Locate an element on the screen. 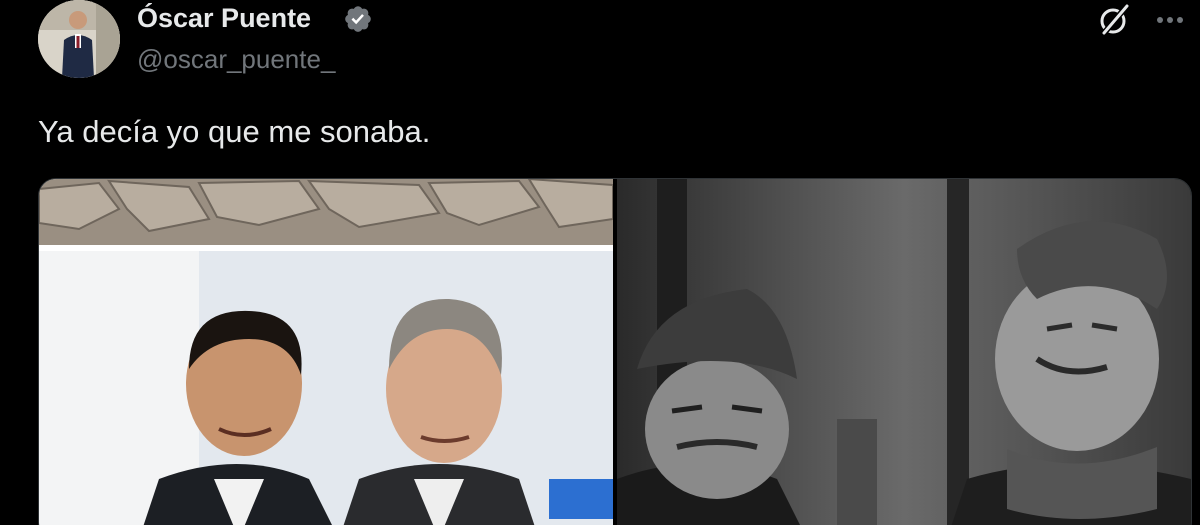  tweet-text: Ya decía yo que me sonaba. is located at coordinates (234, 131).